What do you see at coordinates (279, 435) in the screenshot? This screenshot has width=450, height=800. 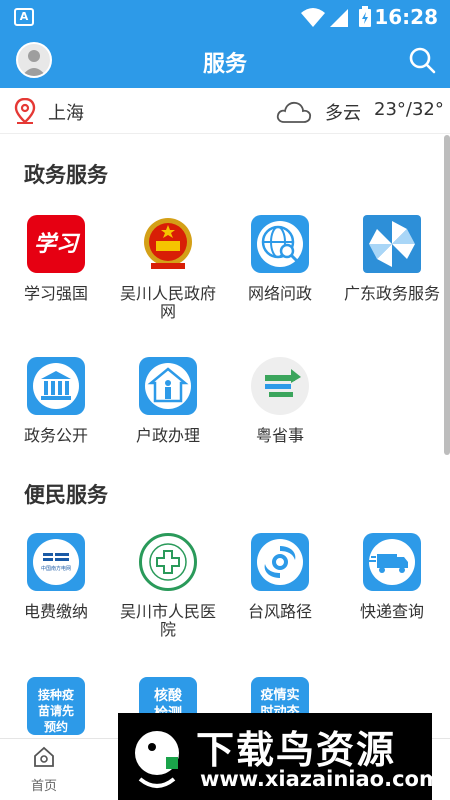 I see `service-label: 粤省事` at bounding box center [279, 435].